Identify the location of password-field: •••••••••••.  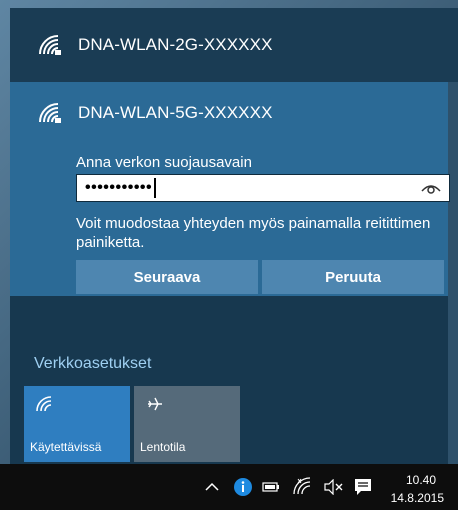
(263, 188).